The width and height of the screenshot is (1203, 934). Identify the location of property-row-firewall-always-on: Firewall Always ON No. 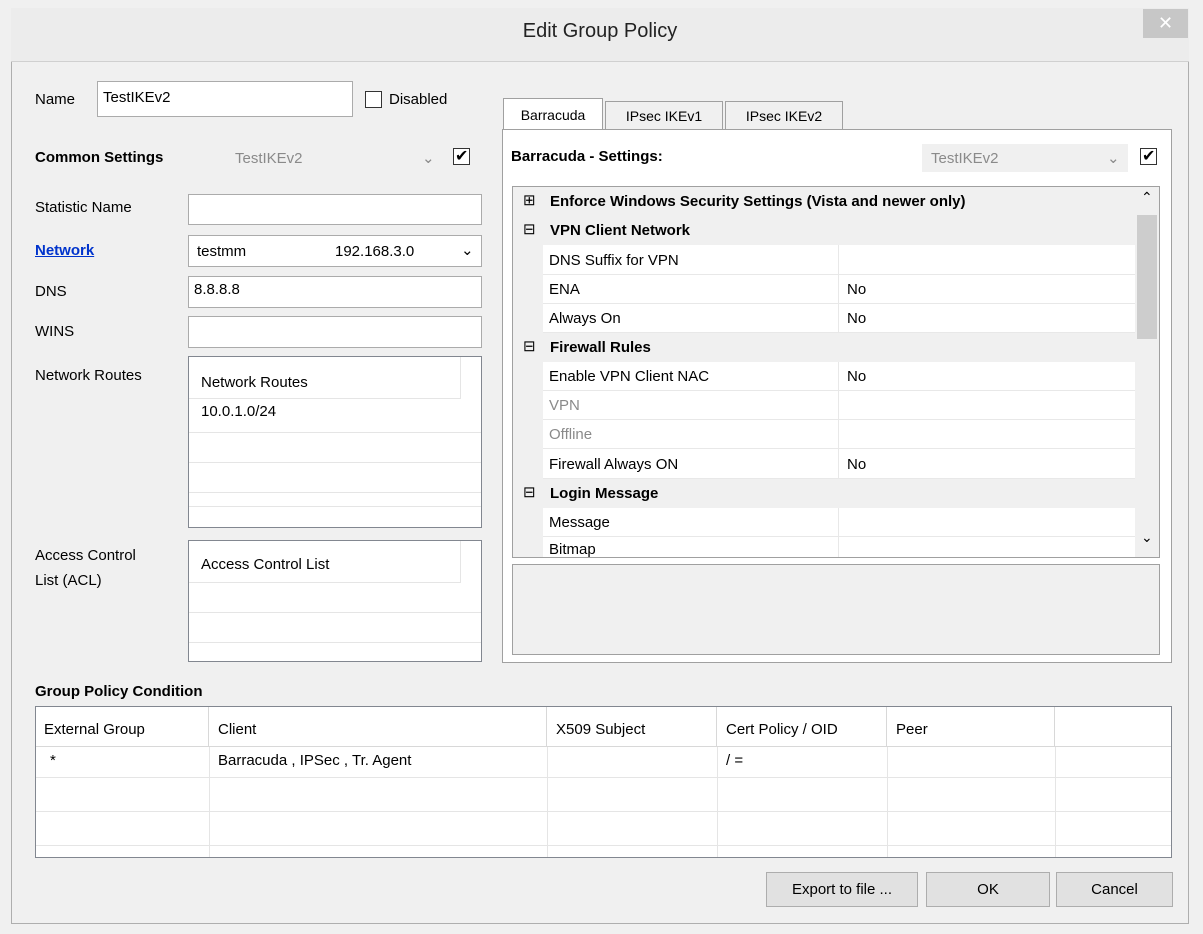
(839, 464).